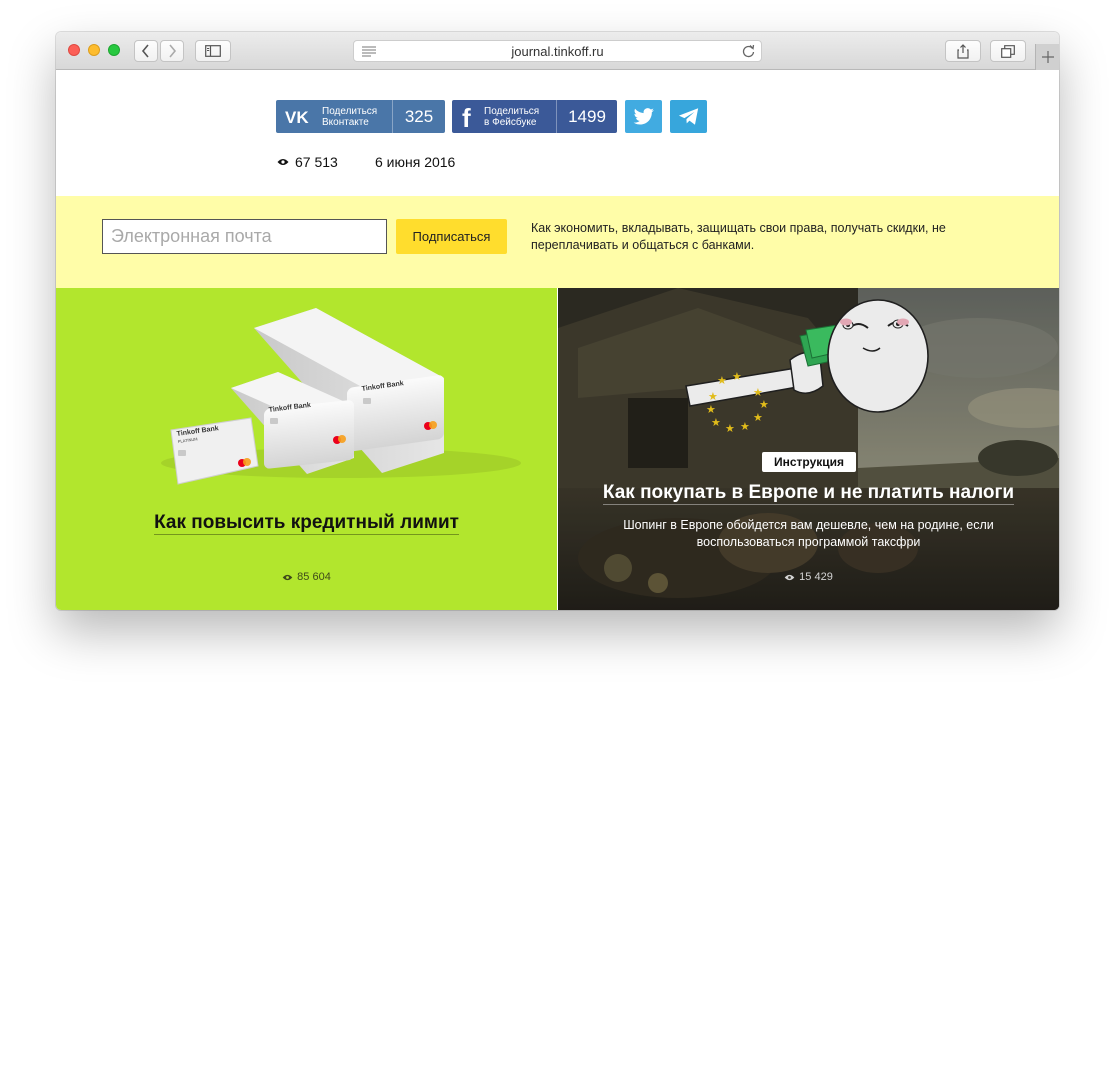 Image resolution: width=1115 pixels, height=1071 pixels. I want to click on card-views: 85 604, so click(306, 577).